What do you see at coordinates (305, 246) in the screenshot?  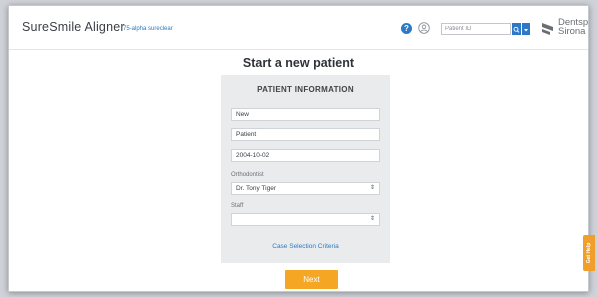 I see `case-selection-criteria-link: Case Selection Criteria` at bounding box center [305, 246].